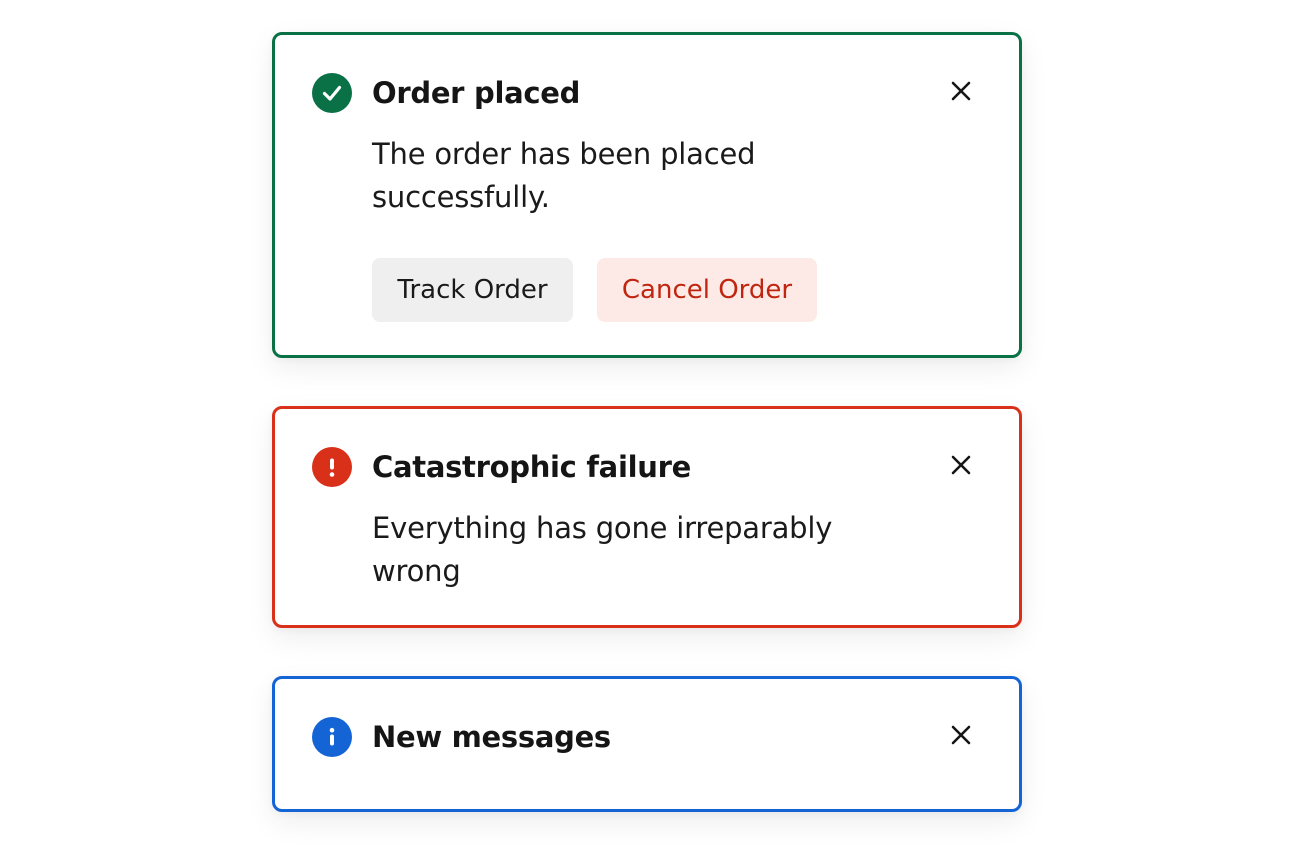 This screenshot has height=850, width=1300. Describe the element at coordinates (564, 175) in the screenshot. I see `toast-message: The order has been placed successfully.` at that location.